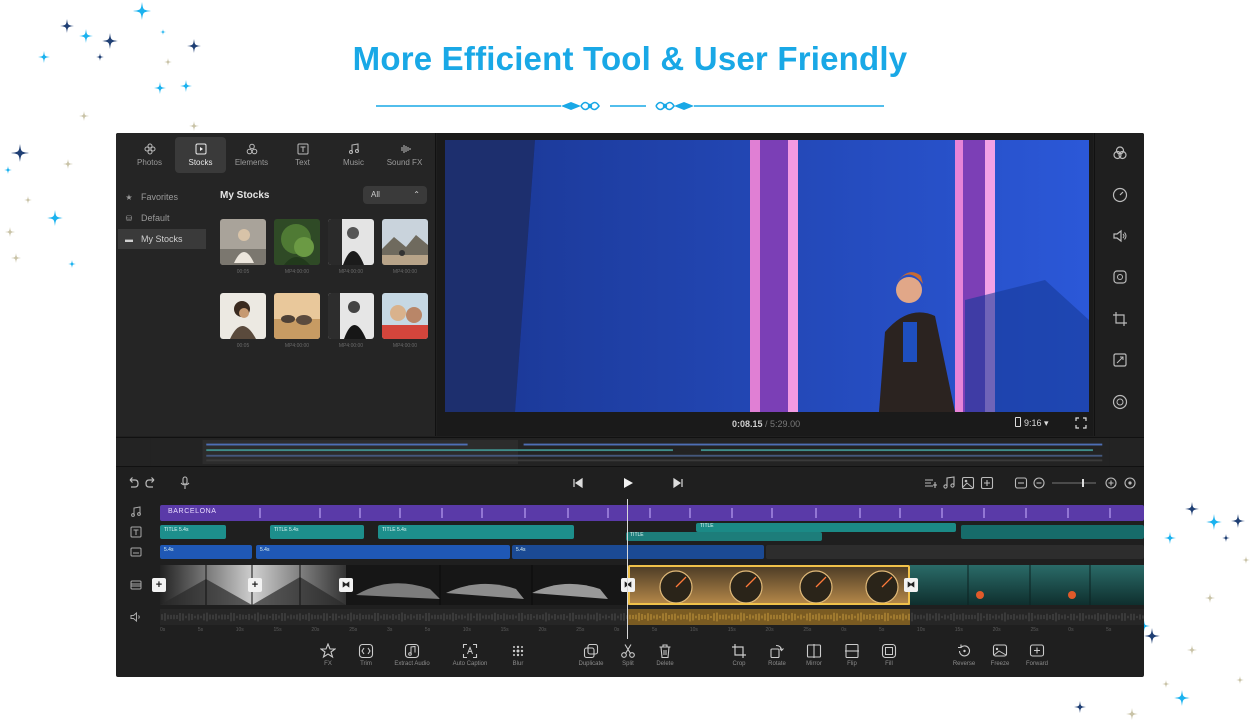  What do you see at coordinates (136, 511) in the screenshot?
I see `music-track-icon` at bounding box center [136, 511].